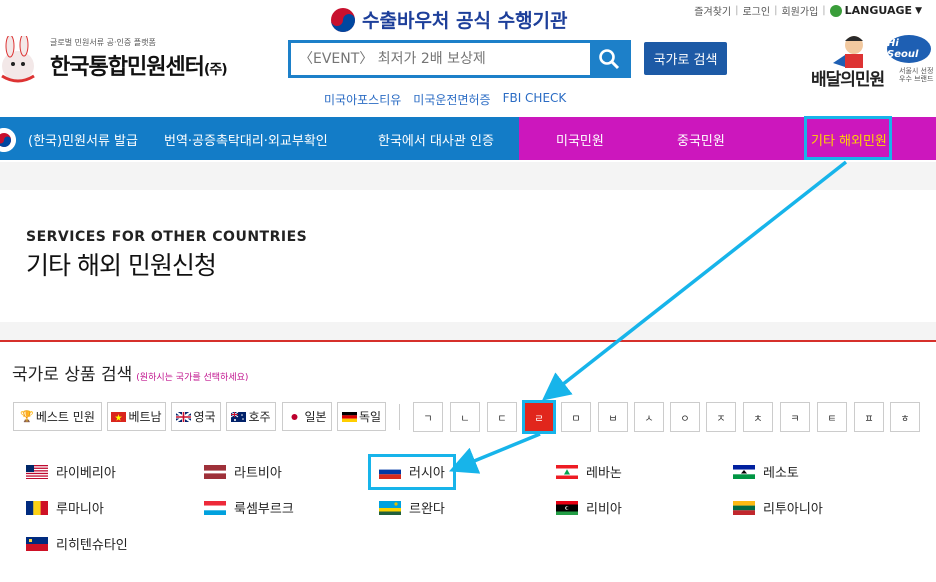 The image size is (936, 582). What do you see at coordinates (215, 507) in the screenshot?
I see `luxembourg-flag-icon` at bounding box center [215, 507].